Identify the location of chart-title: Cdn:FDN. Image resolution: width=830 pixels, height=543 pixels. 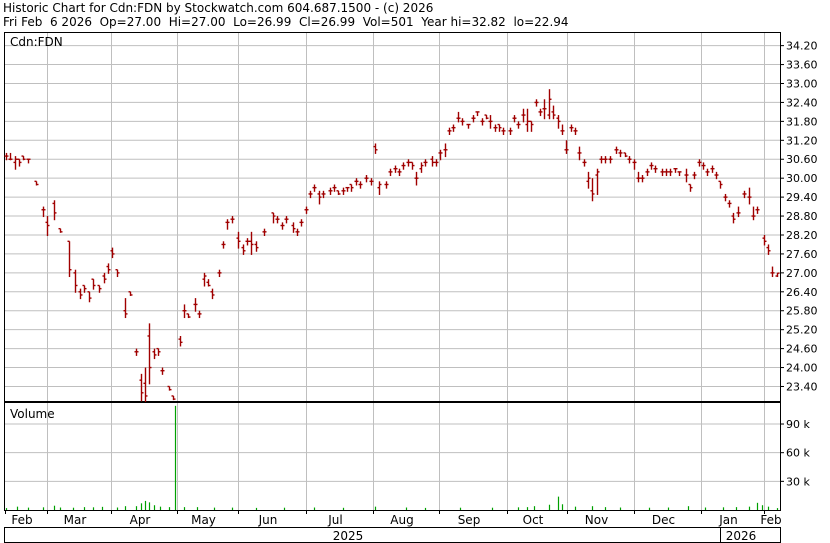
(36, 42).